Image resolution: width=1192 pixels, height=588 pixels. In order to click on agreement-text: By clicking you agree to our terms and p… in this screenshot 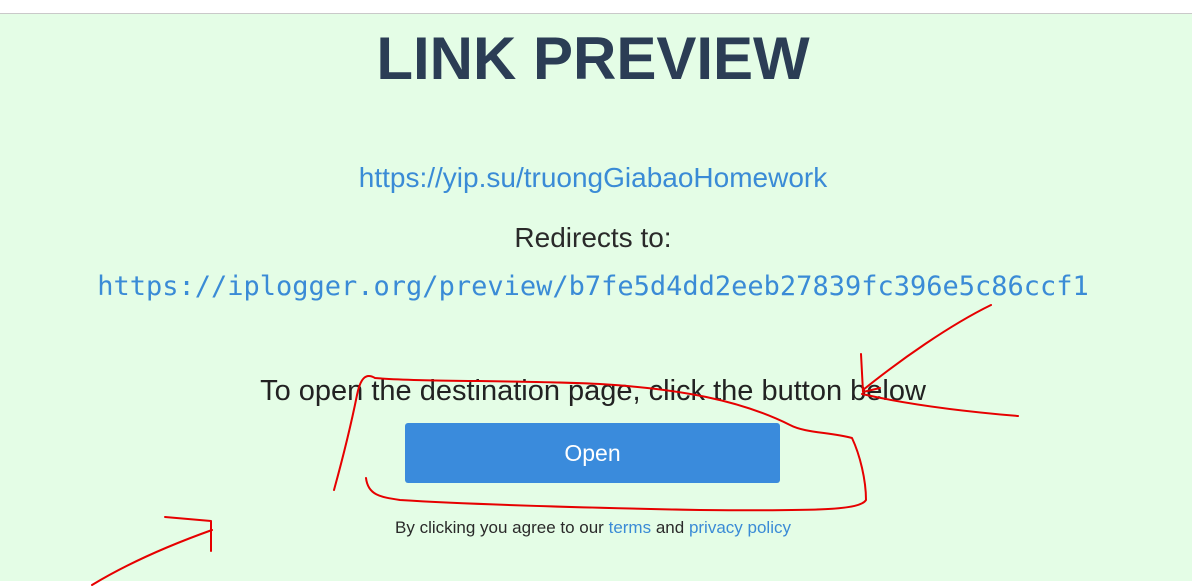, I will do `click(593, 528)`.